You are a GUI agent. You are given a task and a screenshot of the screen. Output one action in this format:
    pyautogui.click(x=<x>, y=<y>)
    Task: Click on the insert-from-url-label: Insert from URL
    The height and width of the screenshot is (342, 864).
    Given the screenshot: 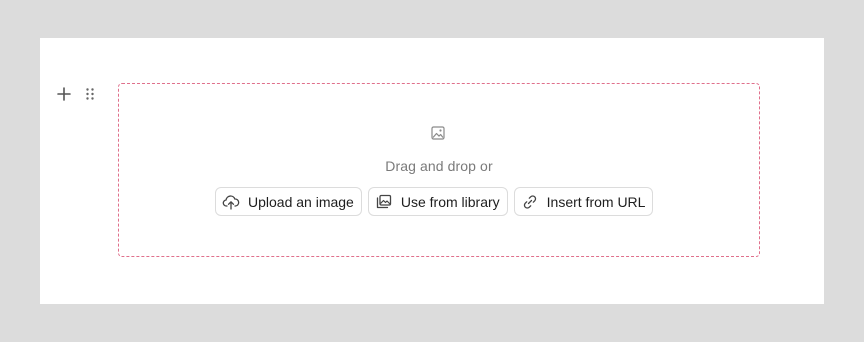 What is the action you would take?
    pyautogui.click(x=596, y=201)
    